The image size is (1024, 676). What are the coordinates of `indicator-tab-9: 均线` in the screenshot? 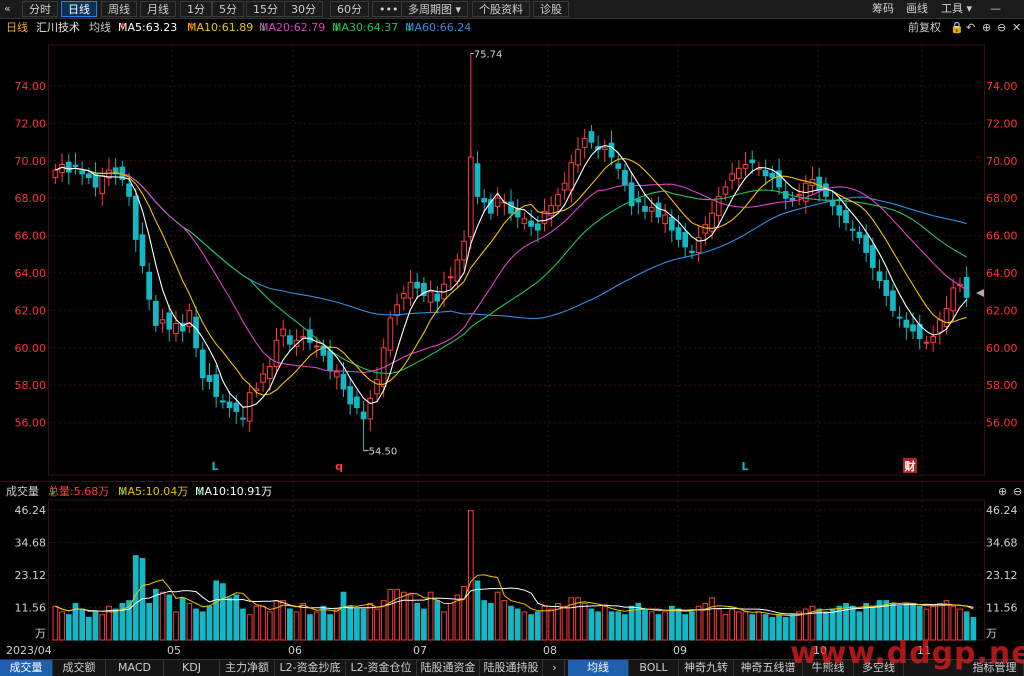 It's located at (598, 668).